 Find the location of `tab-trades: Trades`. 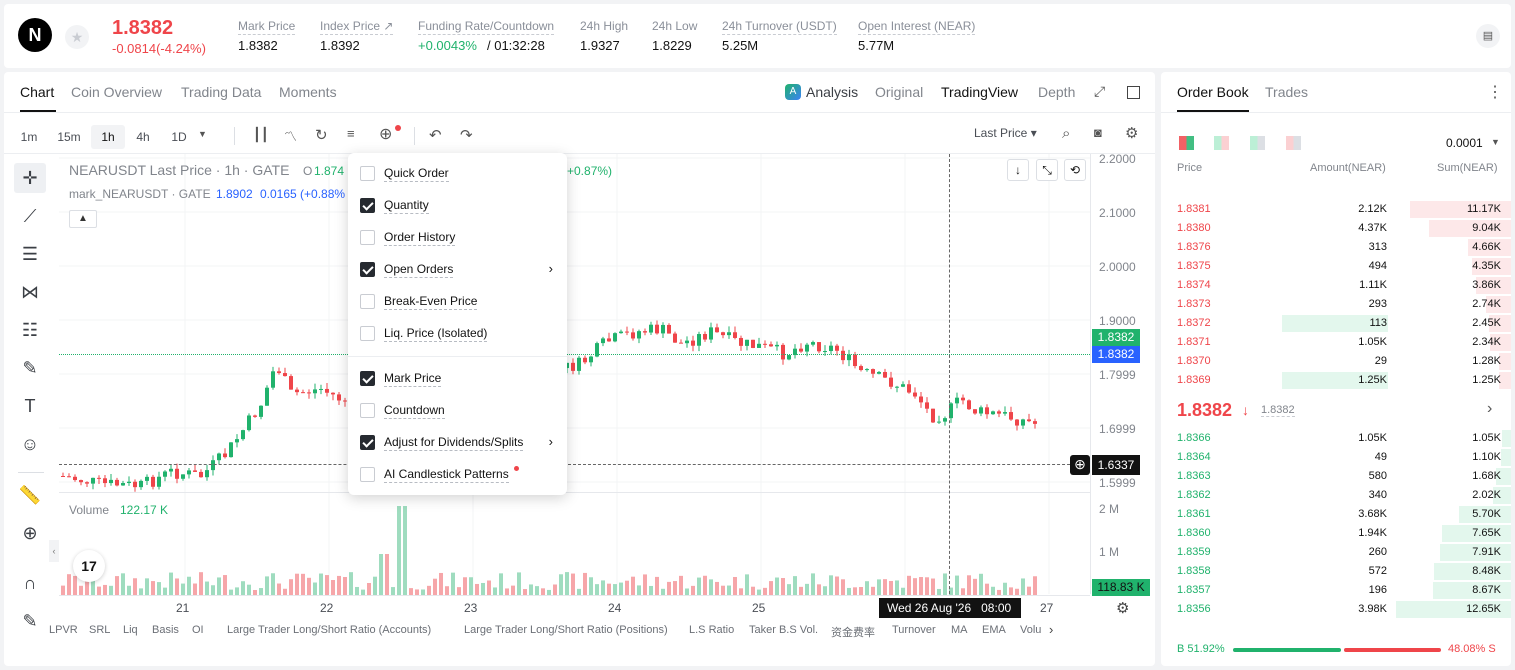

tab-trades: Trades is located at coordinates (1286, 92).